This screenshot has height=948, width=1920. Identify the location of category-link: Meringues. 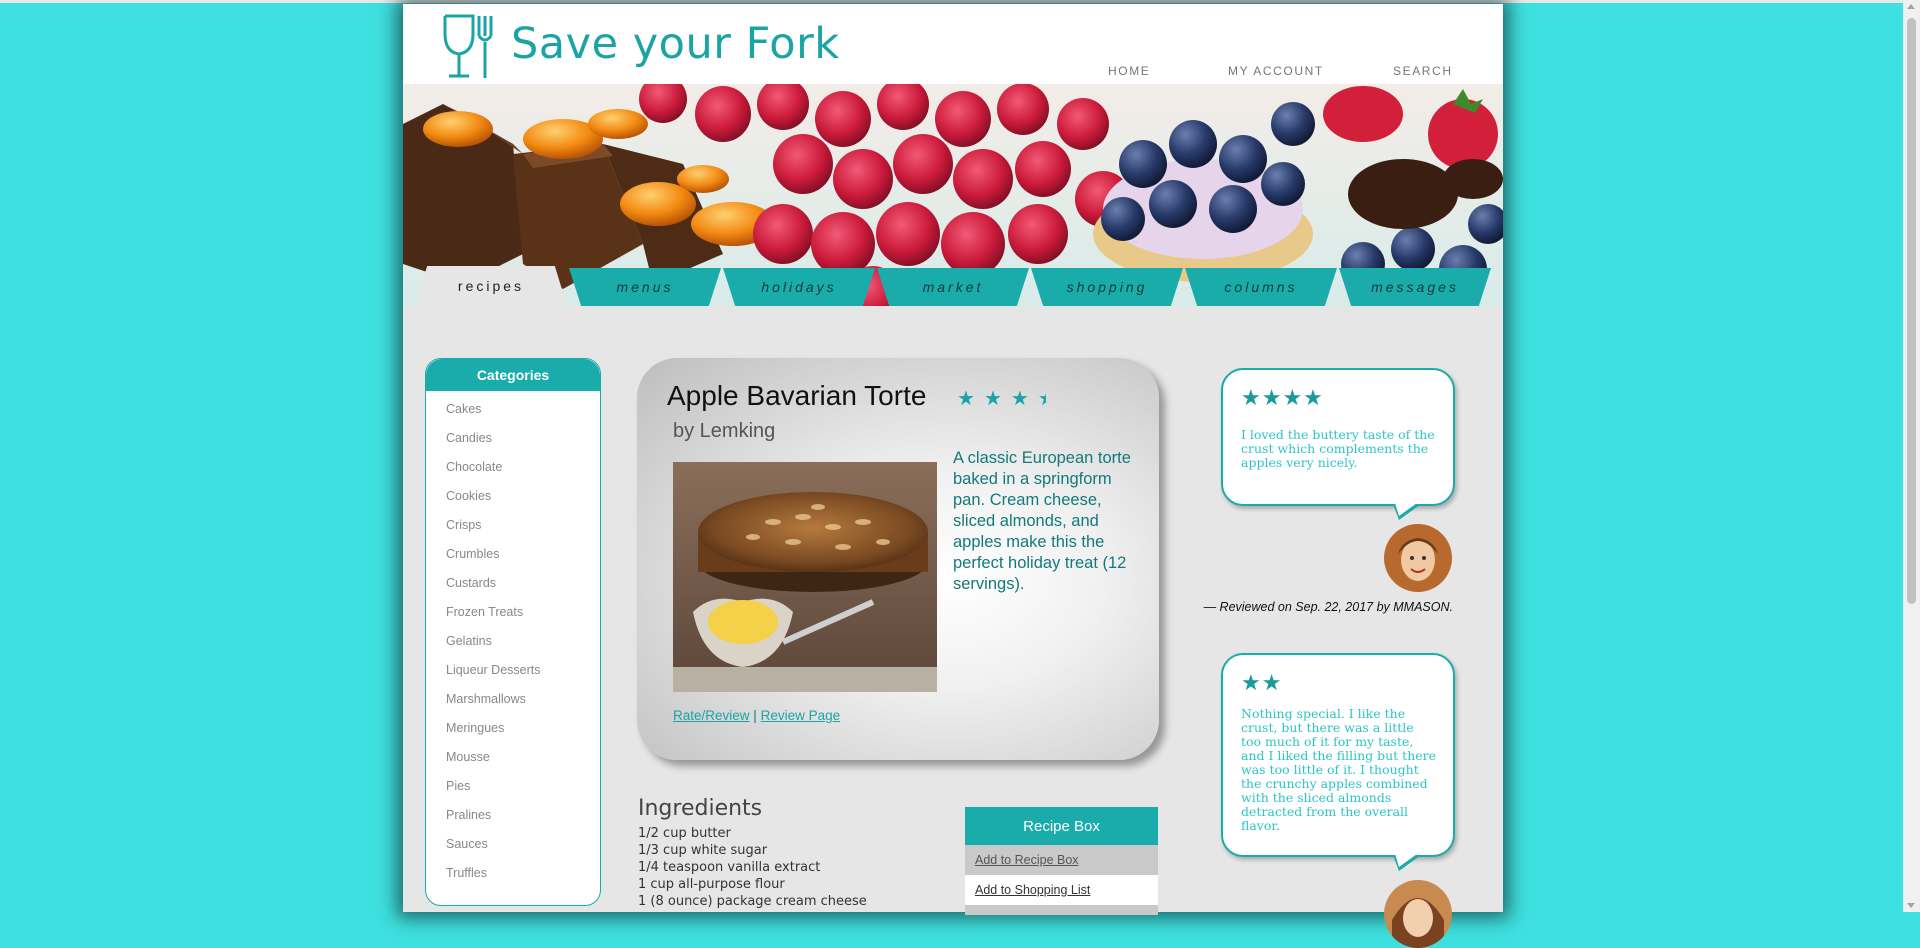
(523, 728).